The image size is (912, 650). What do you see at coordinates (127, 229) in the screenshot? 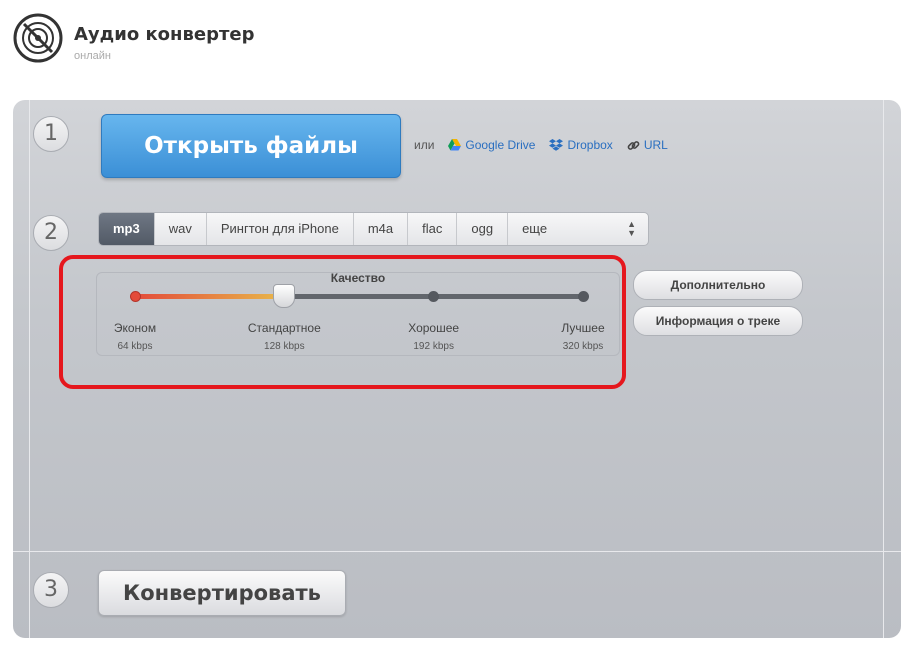
I see `format-tab-mp3: mp3` at bounding box center [127, 229].